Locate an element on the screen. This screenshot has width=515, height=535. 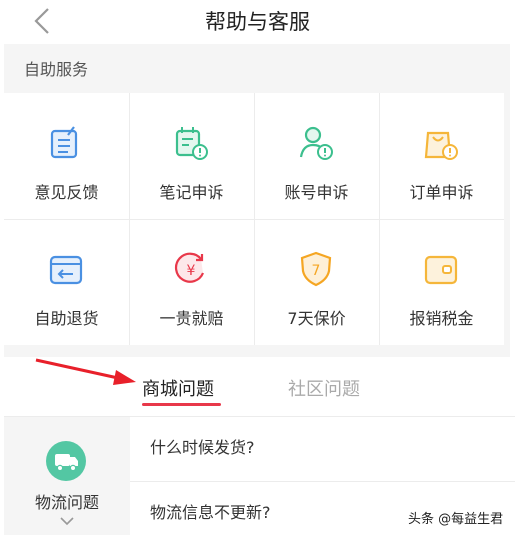
service-tax-reimburse: 报销税金 is located at coordinates (441, 282).